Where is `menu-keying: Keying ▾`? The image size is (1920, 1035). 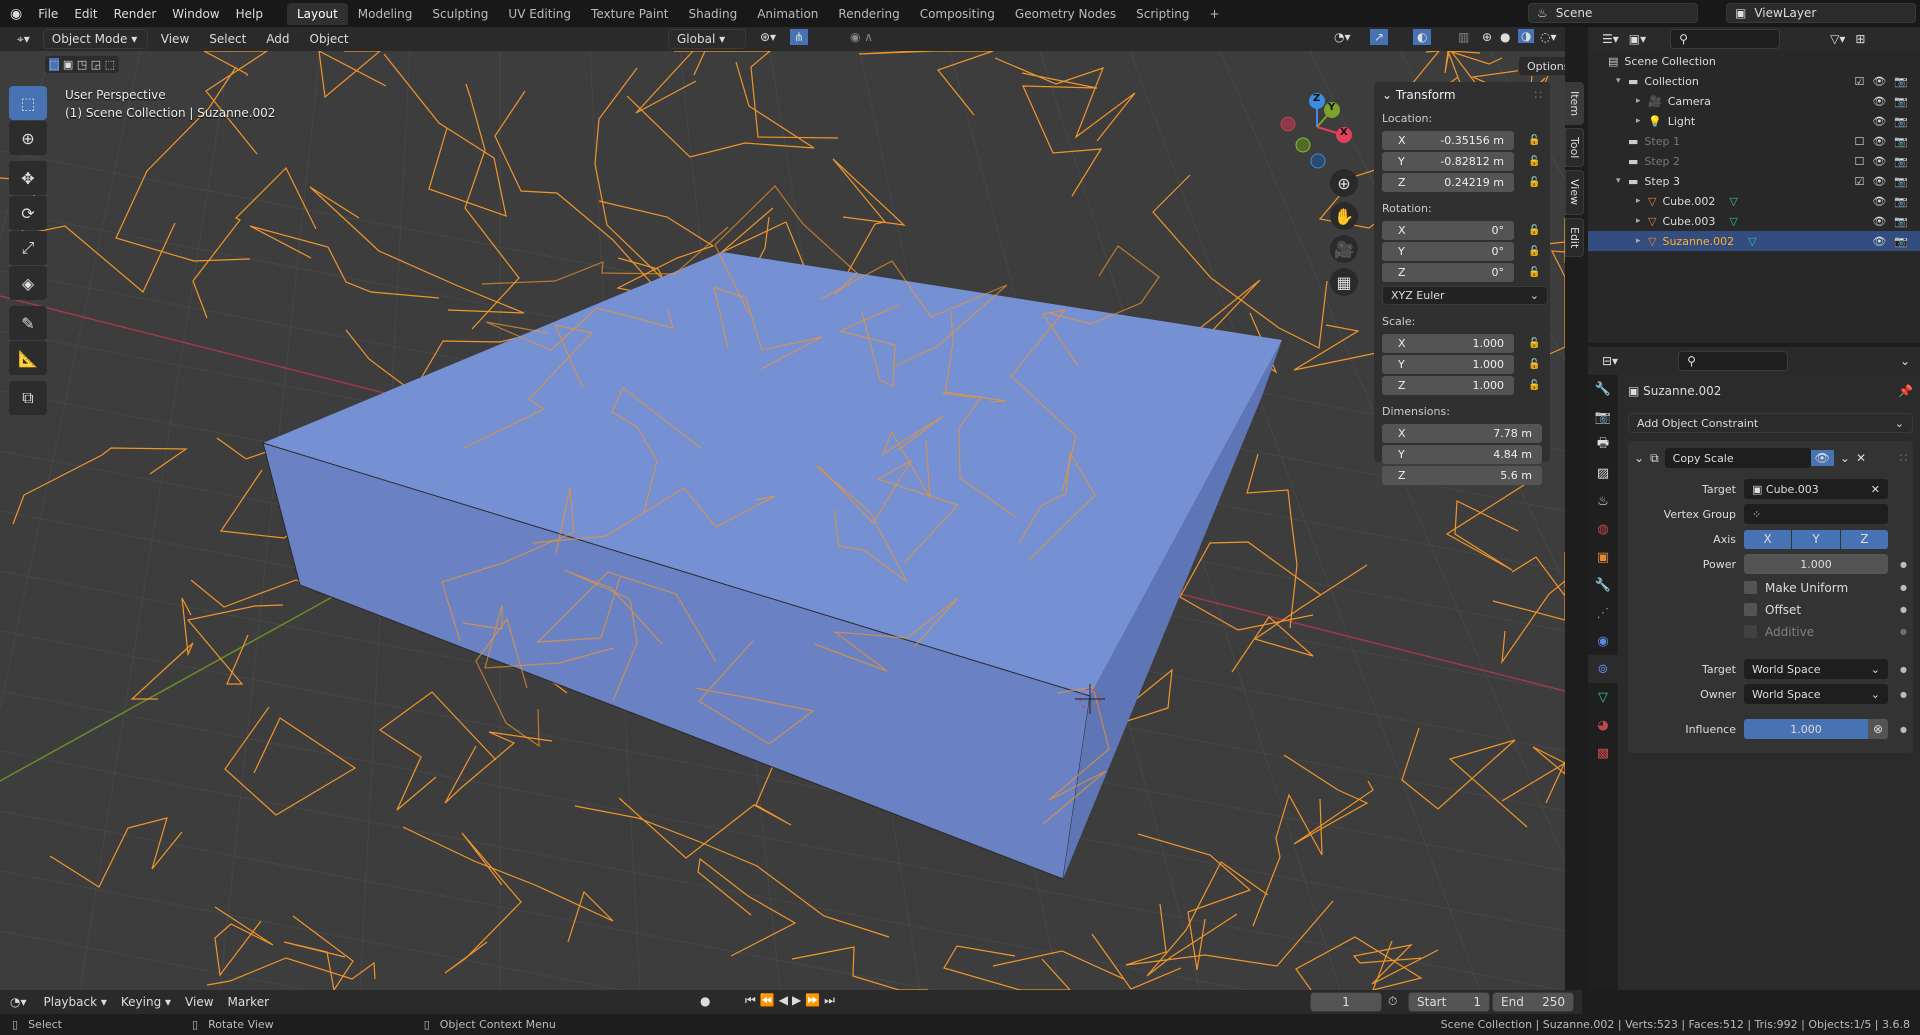
menu-keying: Keying ▾ is located at coordinates (146, 1002).